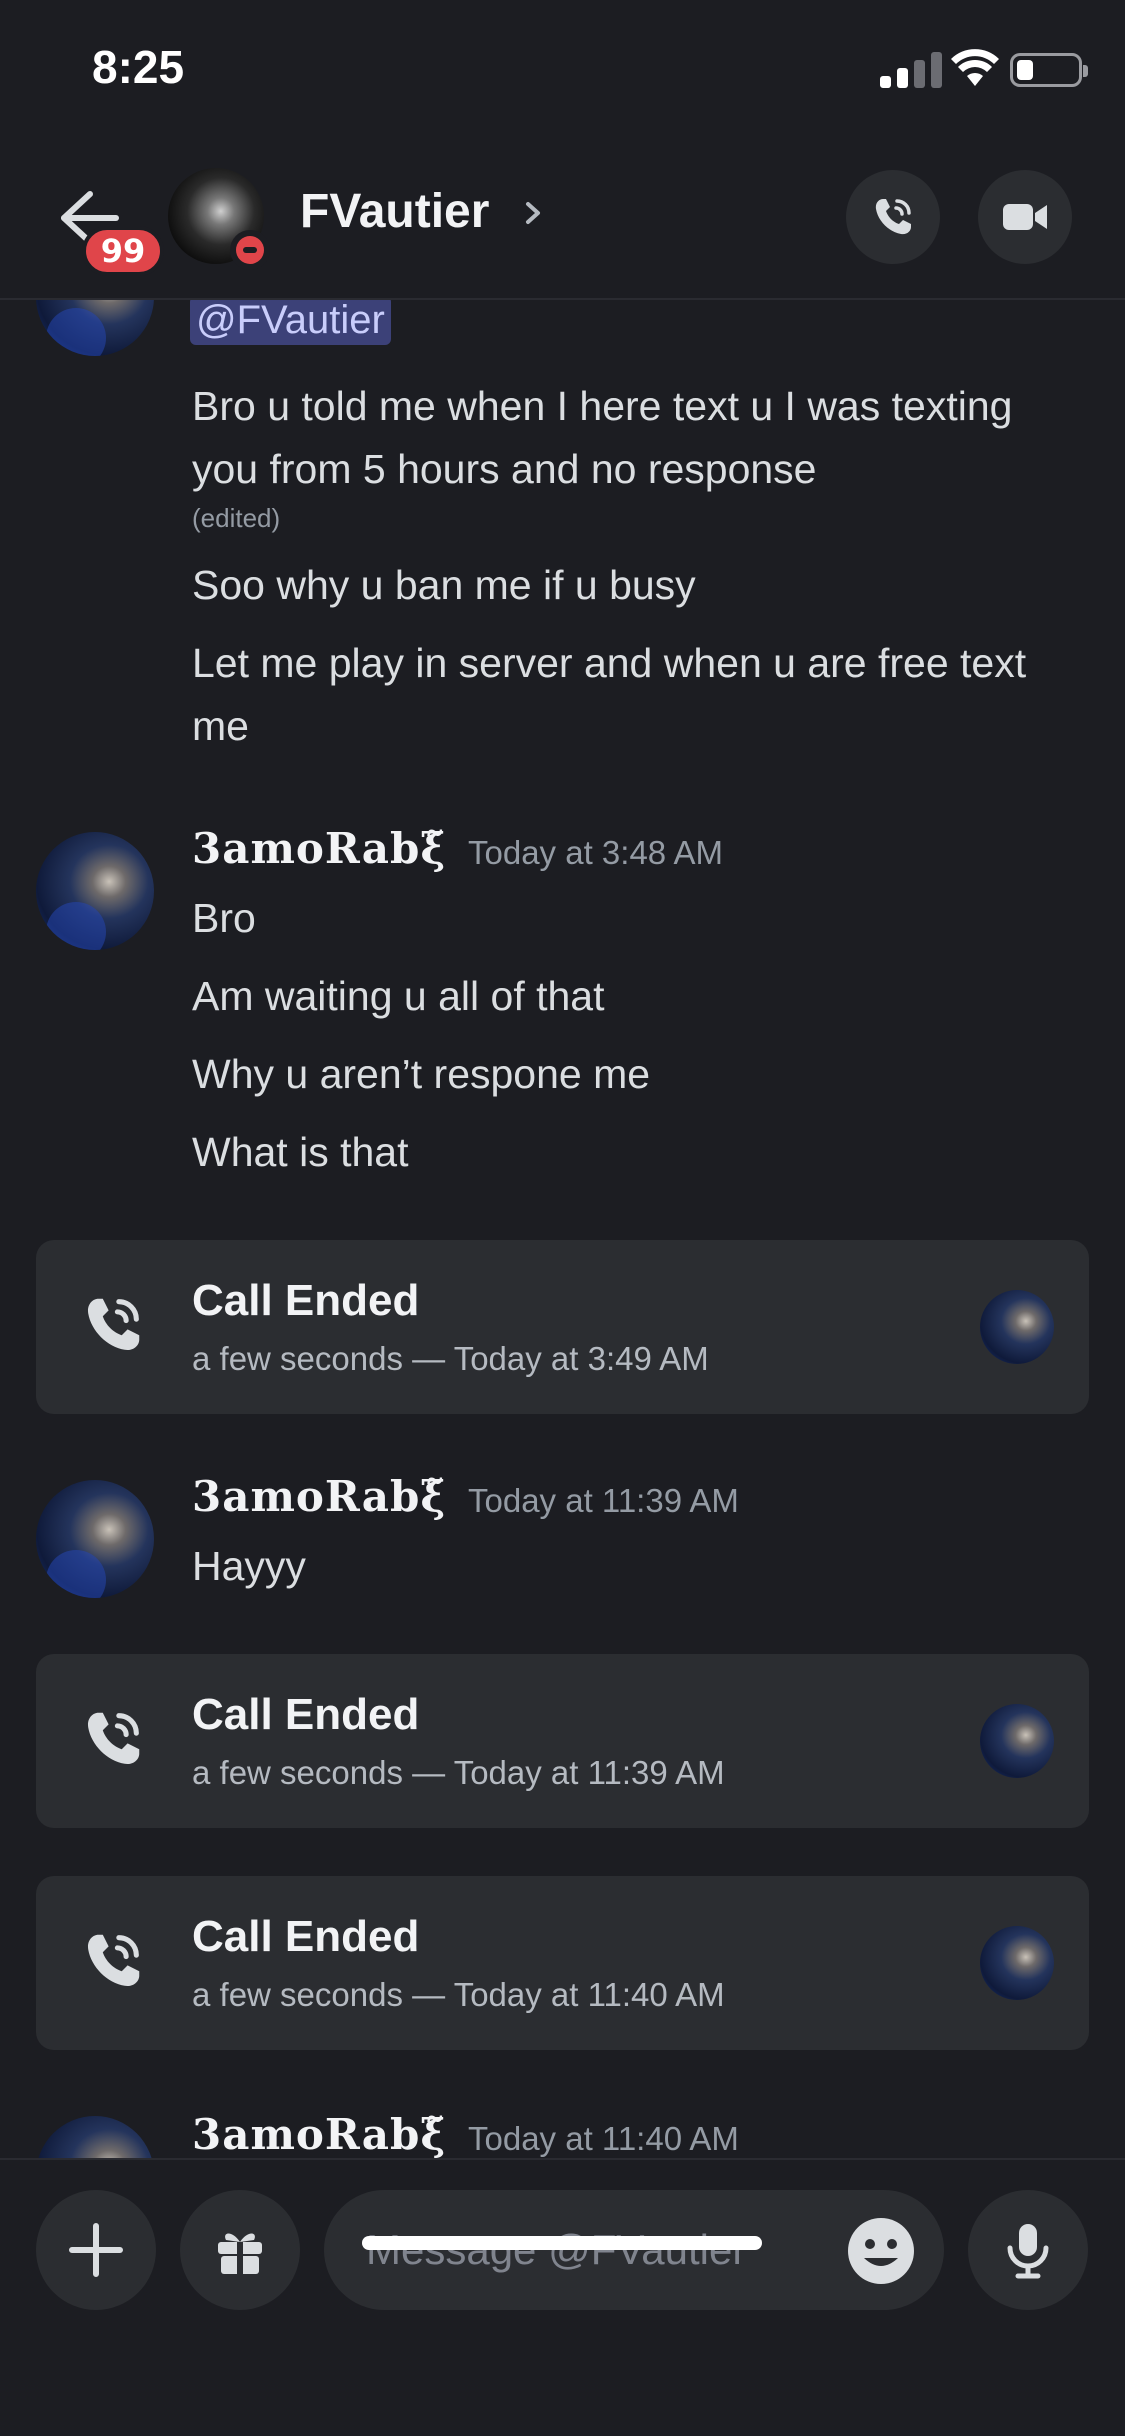  What do you see at coordinates (1049, 70) in the screenshot?
I see `battery-icon` at bounding box center [1049, 70].